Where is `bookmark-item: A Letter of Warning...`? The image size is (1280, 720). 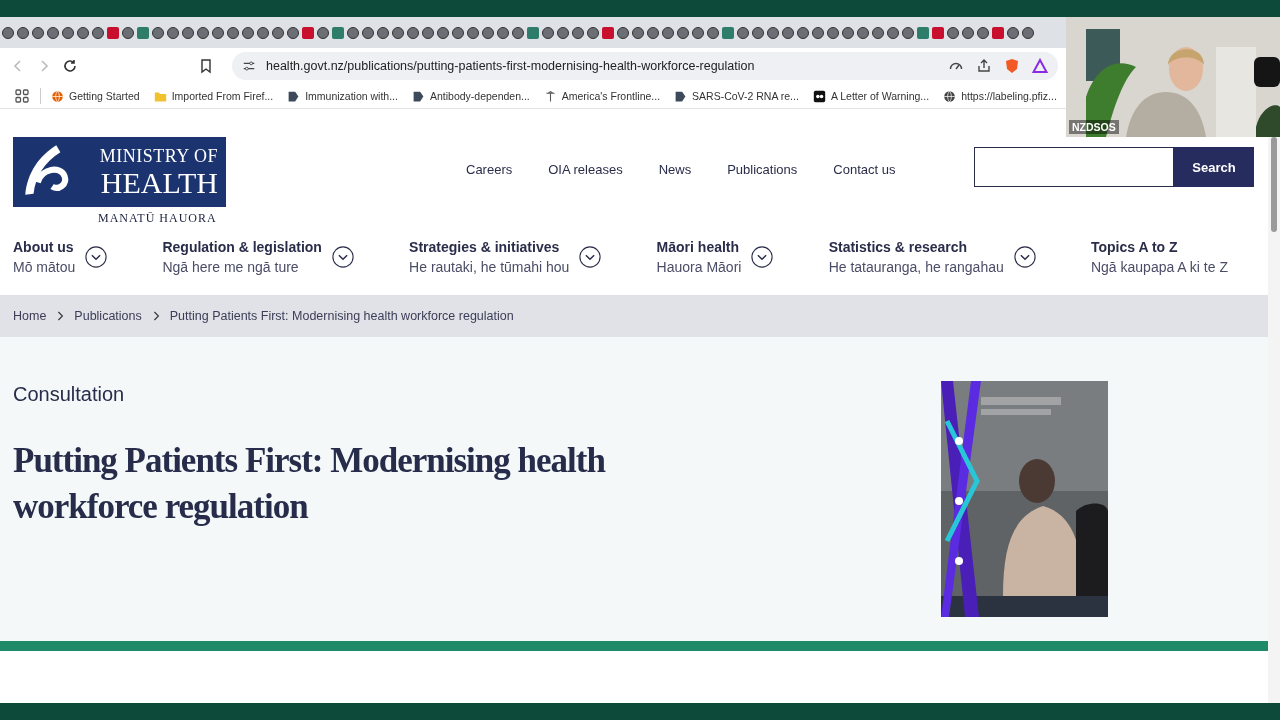 bookmark-item: A Letter of Warning... is located at coordinates (871, 96).